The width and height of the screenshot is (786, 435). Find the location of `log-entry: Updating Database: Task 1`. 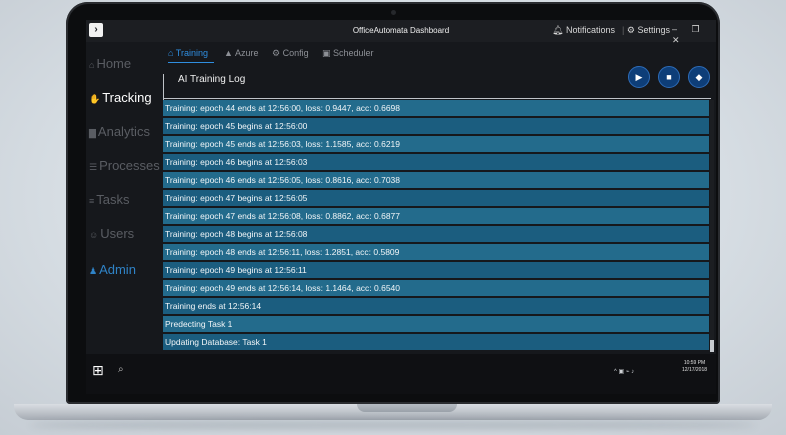

log-entry: Updating Database: Task 1 is located at coordinates (436, 342).